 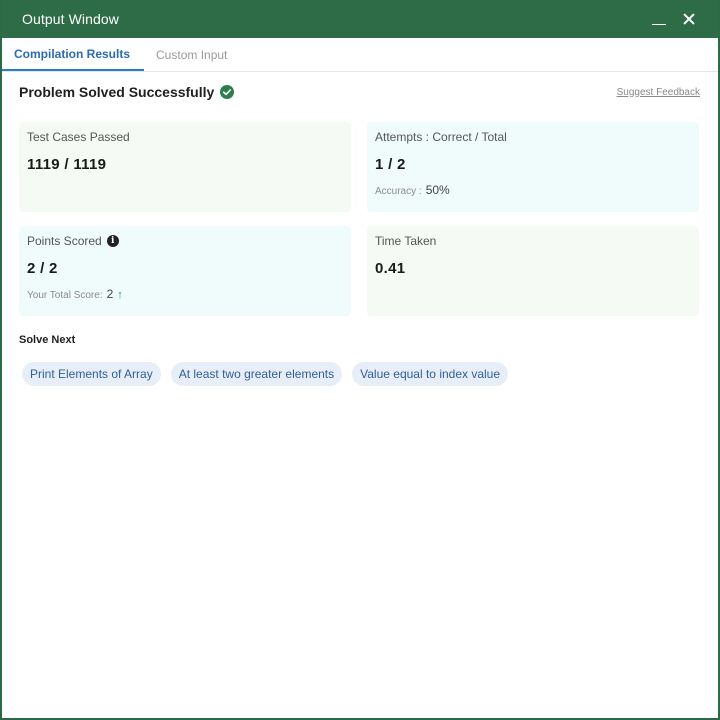 What do you see at coordinates (533, 190) in the screenshot?
I see `accuracy-row: Accuracy : 50%` at bounding box center [533, 190].